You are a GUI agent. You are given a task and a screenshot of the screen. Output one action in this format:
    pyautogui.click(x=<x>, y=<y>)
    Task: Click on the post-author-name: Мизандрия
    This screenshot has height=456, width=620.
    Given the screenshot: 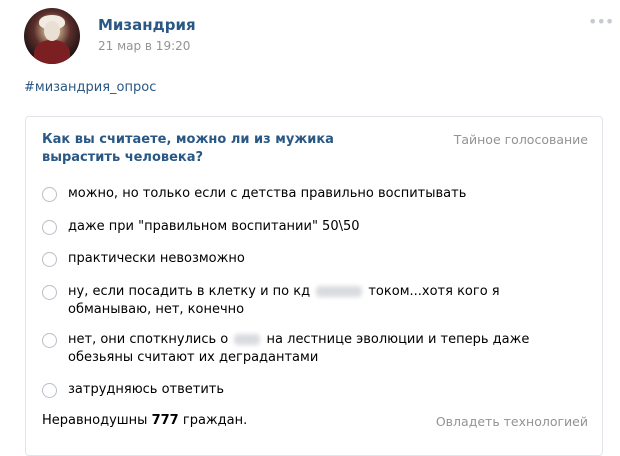 What is the action you would take?
    pyautogui.click(x=147, y=25)
    